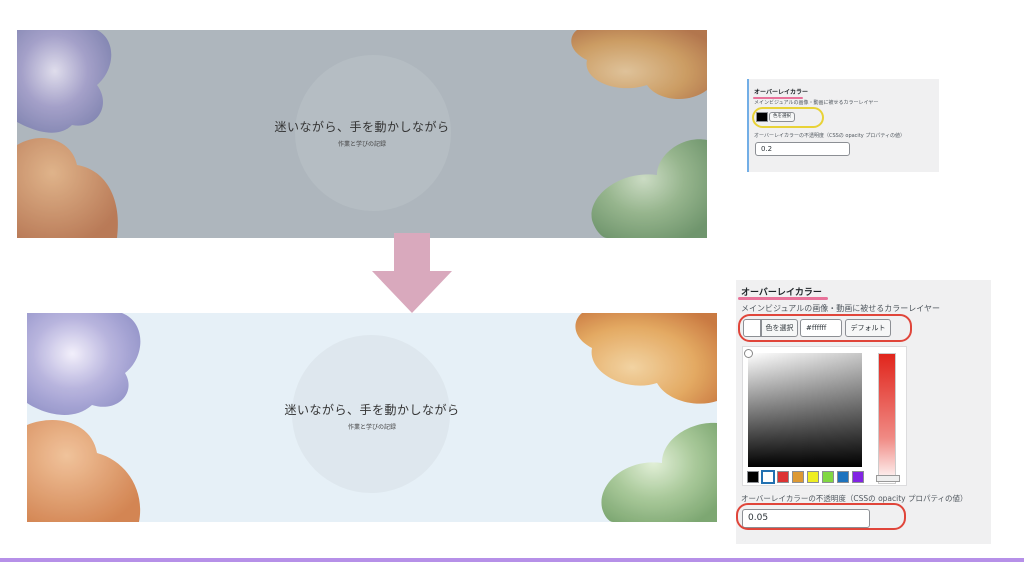  Describe the element at coordinates (821, 516) in the screenshot. I see `opacity-highlight` at that location.